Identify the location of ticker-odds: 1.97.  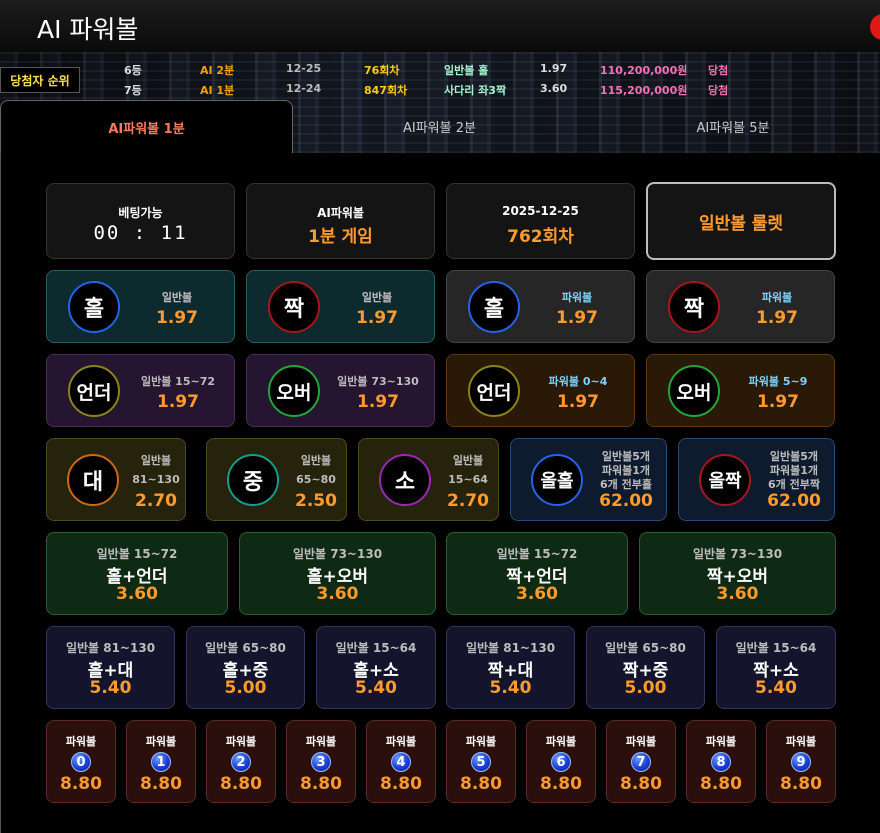
(554, 68).